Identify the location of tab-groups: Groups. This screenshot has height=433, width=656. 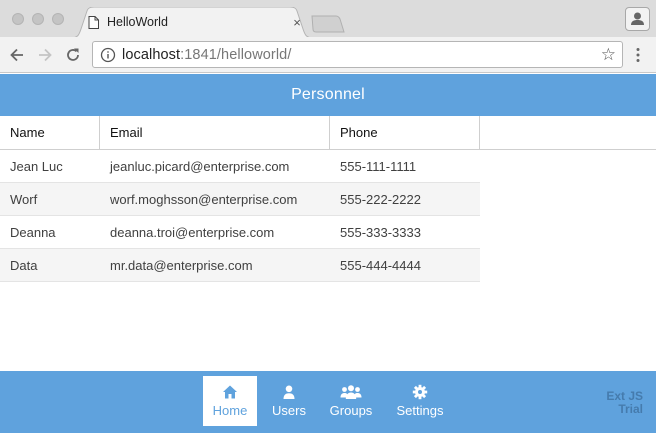
(351, 401).